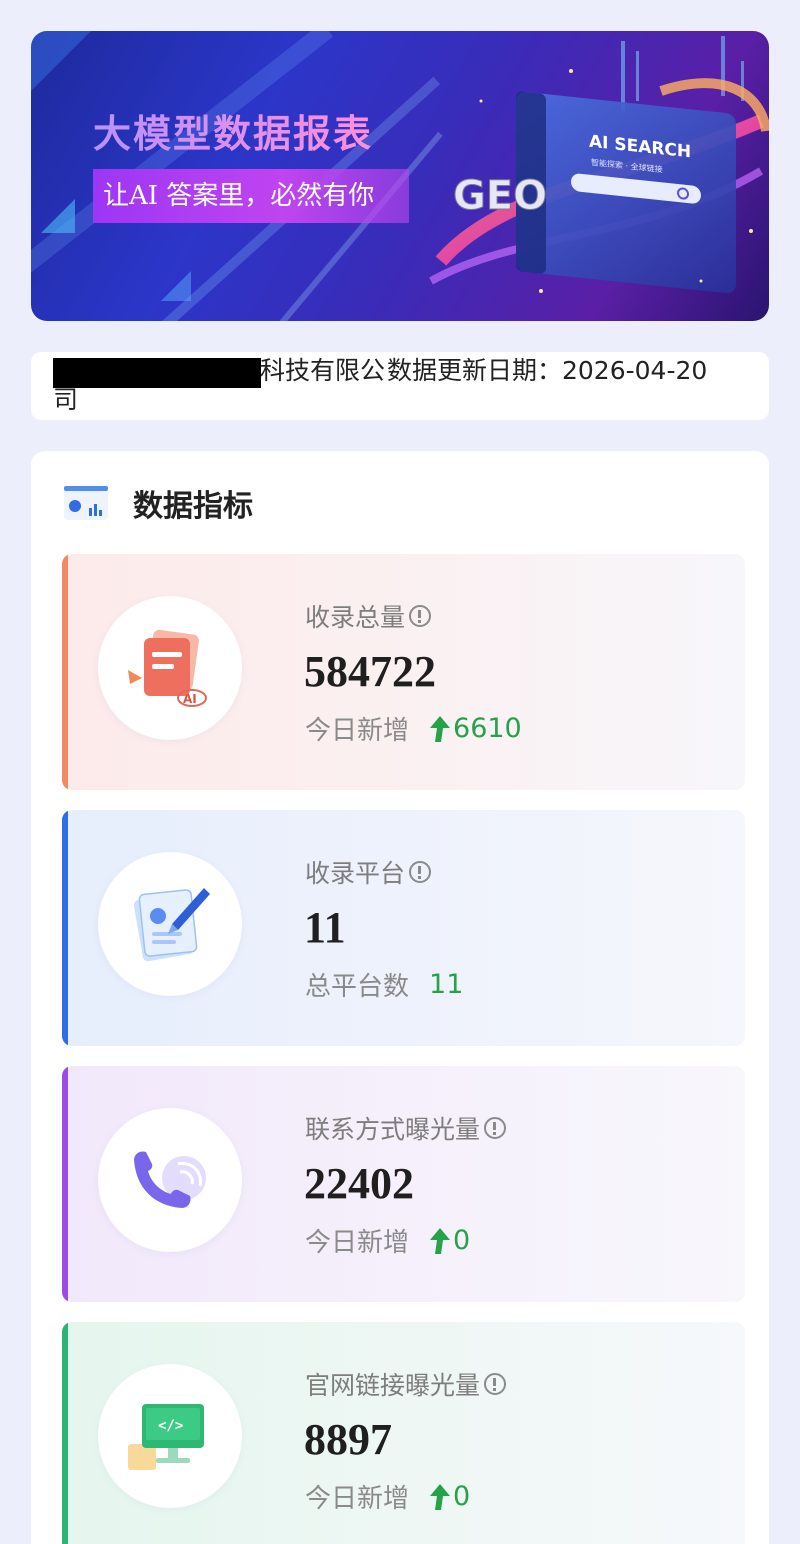 Image resolution: width=800 pixels, height=1544 pixels. I want to click on ai-document-icon: AI, so click(167, 668).